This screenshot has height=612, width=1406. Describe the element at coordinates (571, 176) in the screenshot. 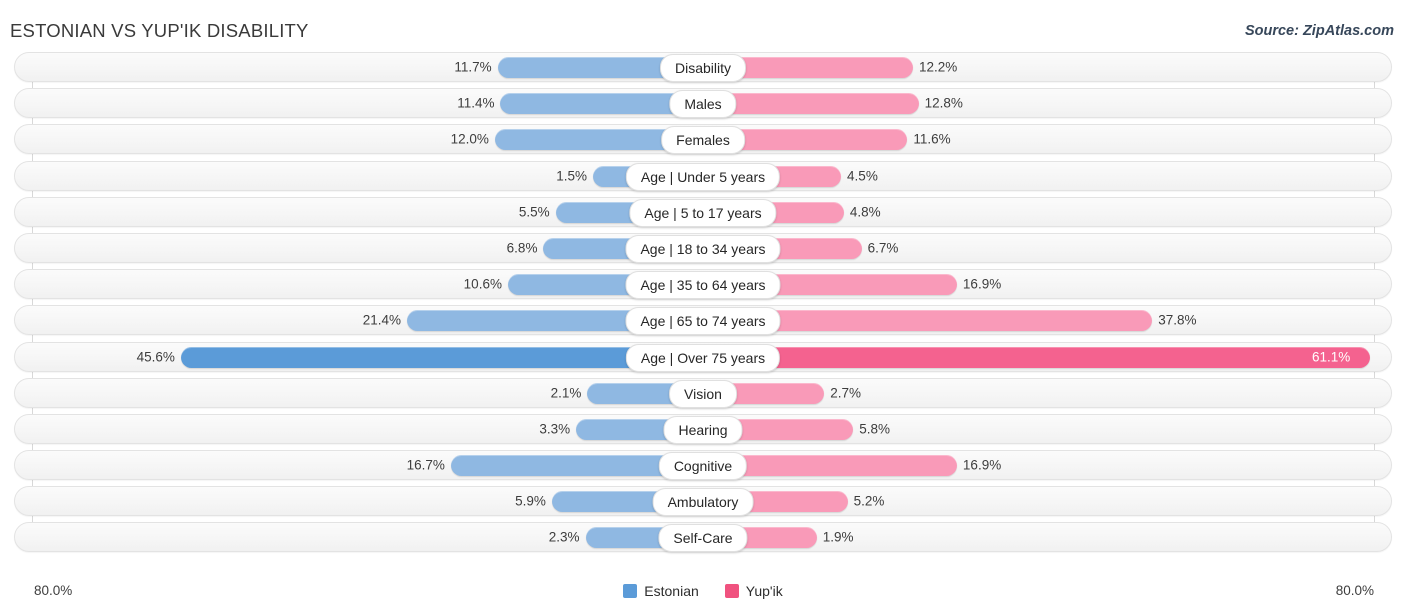

I see `value-label-estonian: 1.5%` at that location.